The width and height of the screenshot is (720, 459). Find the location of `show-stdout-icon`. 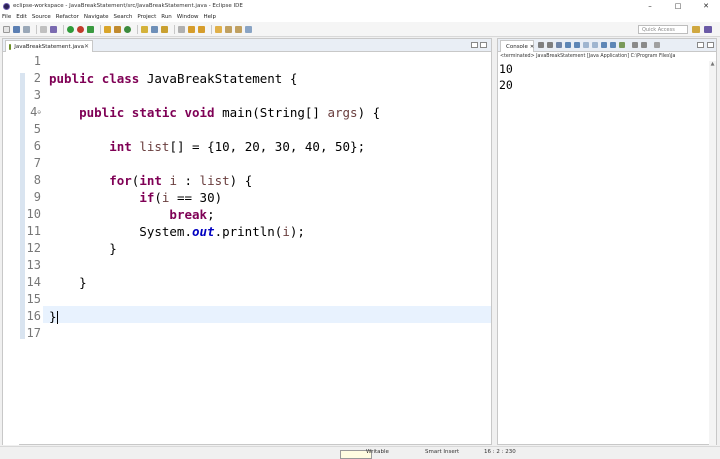

show-stdout-icon is located at coordinates (586, 45).